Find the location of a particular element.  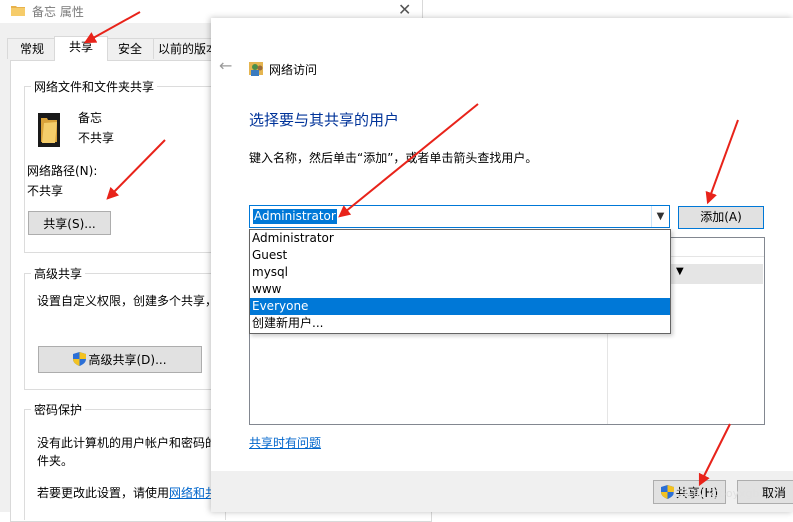

group-title: 密码保护 is located at coordinates (58, 409).